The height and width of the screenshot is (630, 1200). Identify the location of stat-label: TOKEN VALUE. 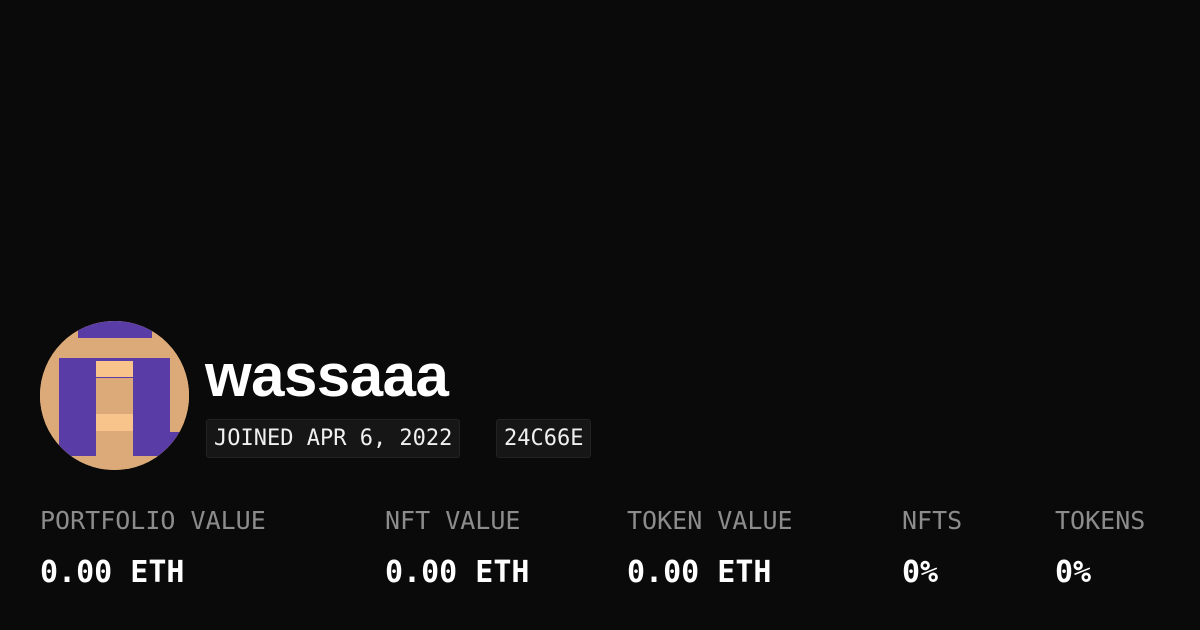
(710, 520).